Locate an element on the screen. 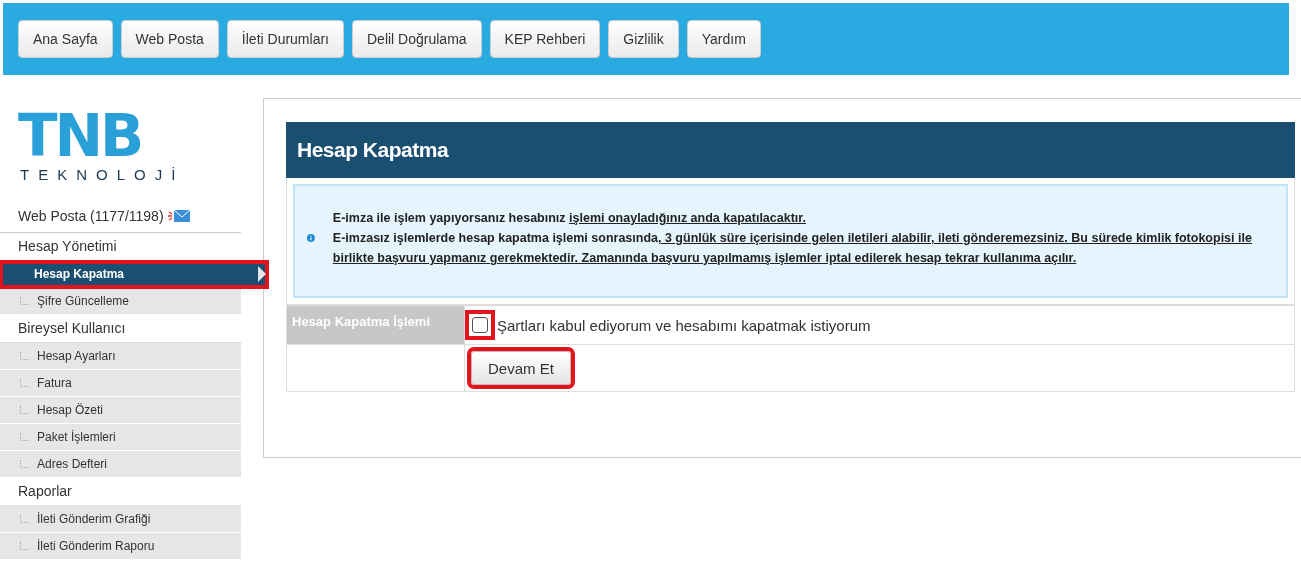  info-text: E-imzasız işlemlerde hesap kapatma işlemi sonrasında, 3 günlük süre içerisinde gelen iletileri alabilir, ileti gönderemezsiniz. Bu sürede kimlik fotokopisi ile birlikte başvuru yapmanız gerekmektedir. Zamanında başvuru yapılmamış işlemler iptal edilerek hesap tekrar kullanıma açılır. is located at coordinates (792, 248).